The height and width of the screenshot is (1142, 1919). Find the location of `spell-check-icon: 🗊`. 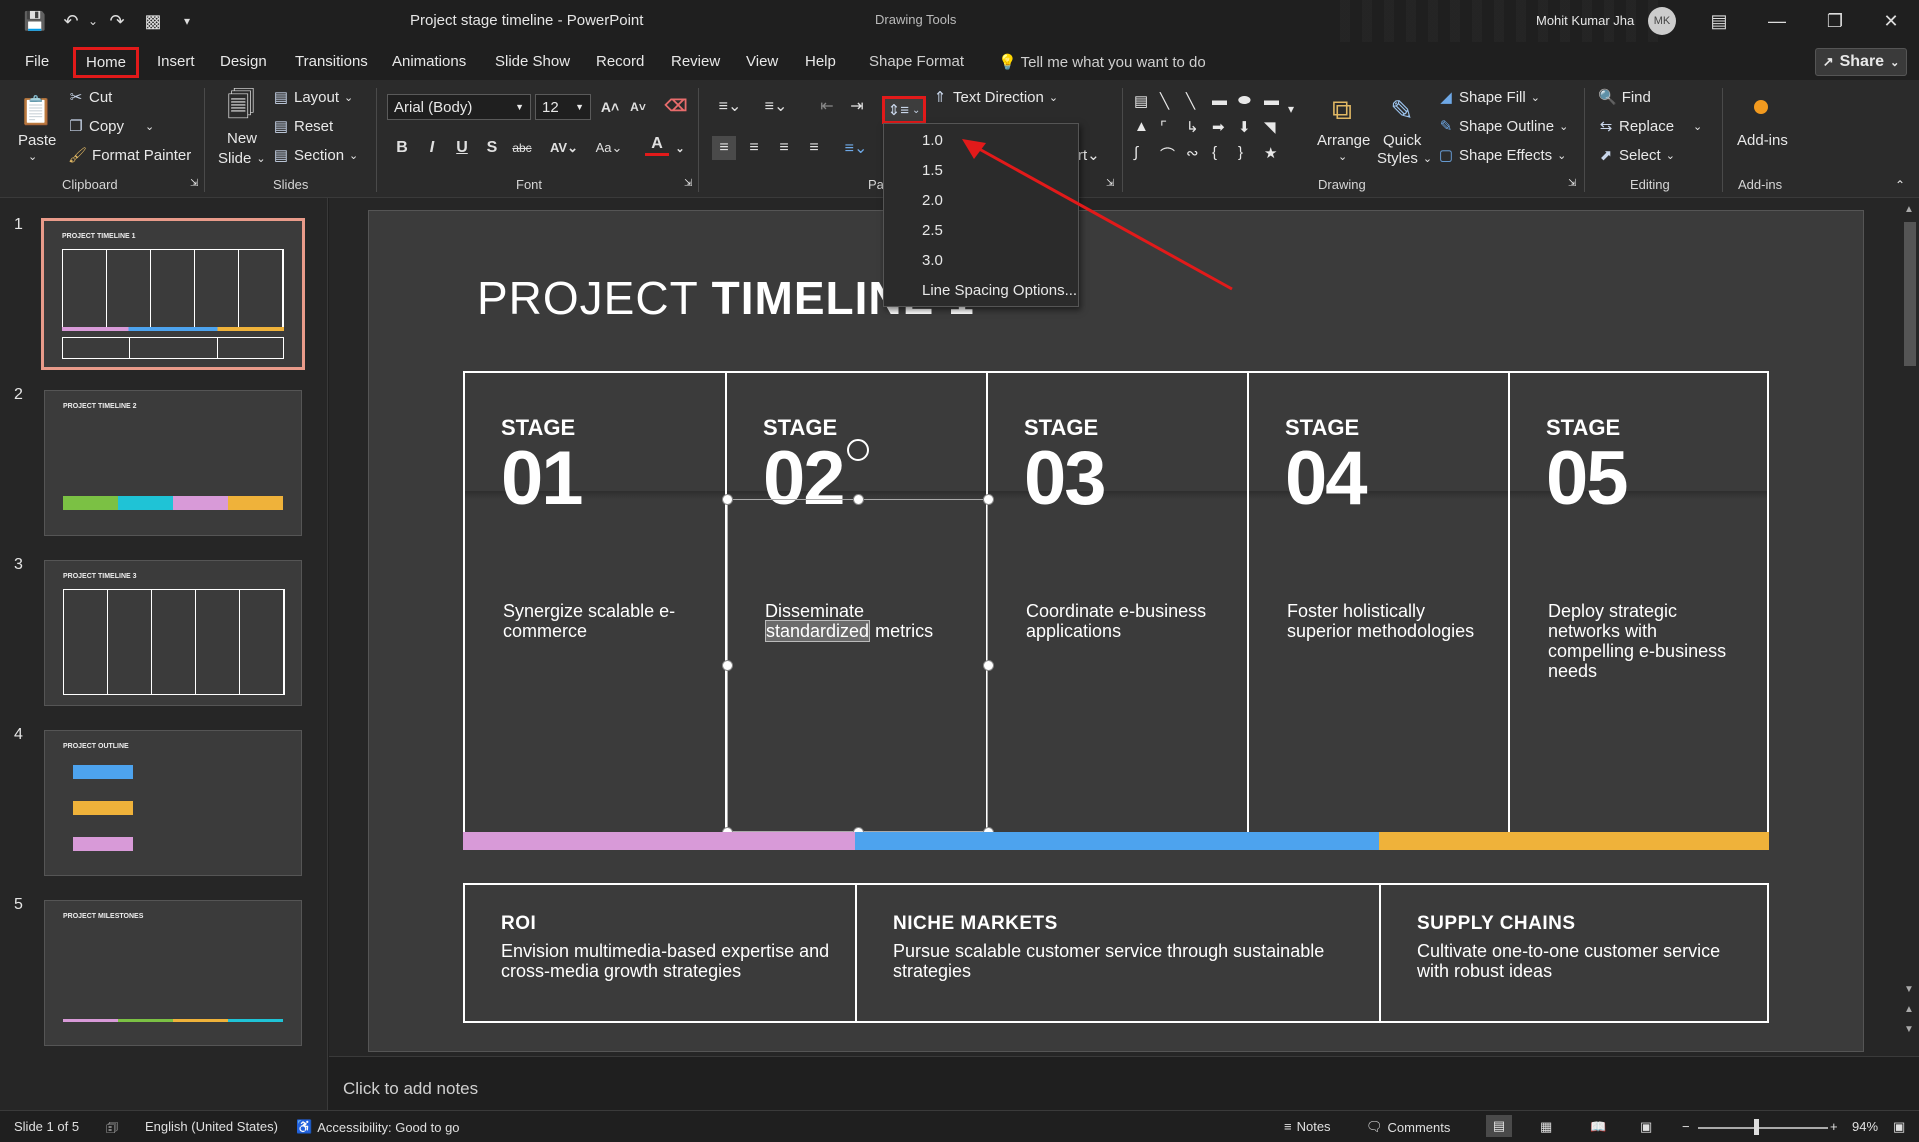

spell-check-icon: 🗊 is located at coordinates (112, 1130).